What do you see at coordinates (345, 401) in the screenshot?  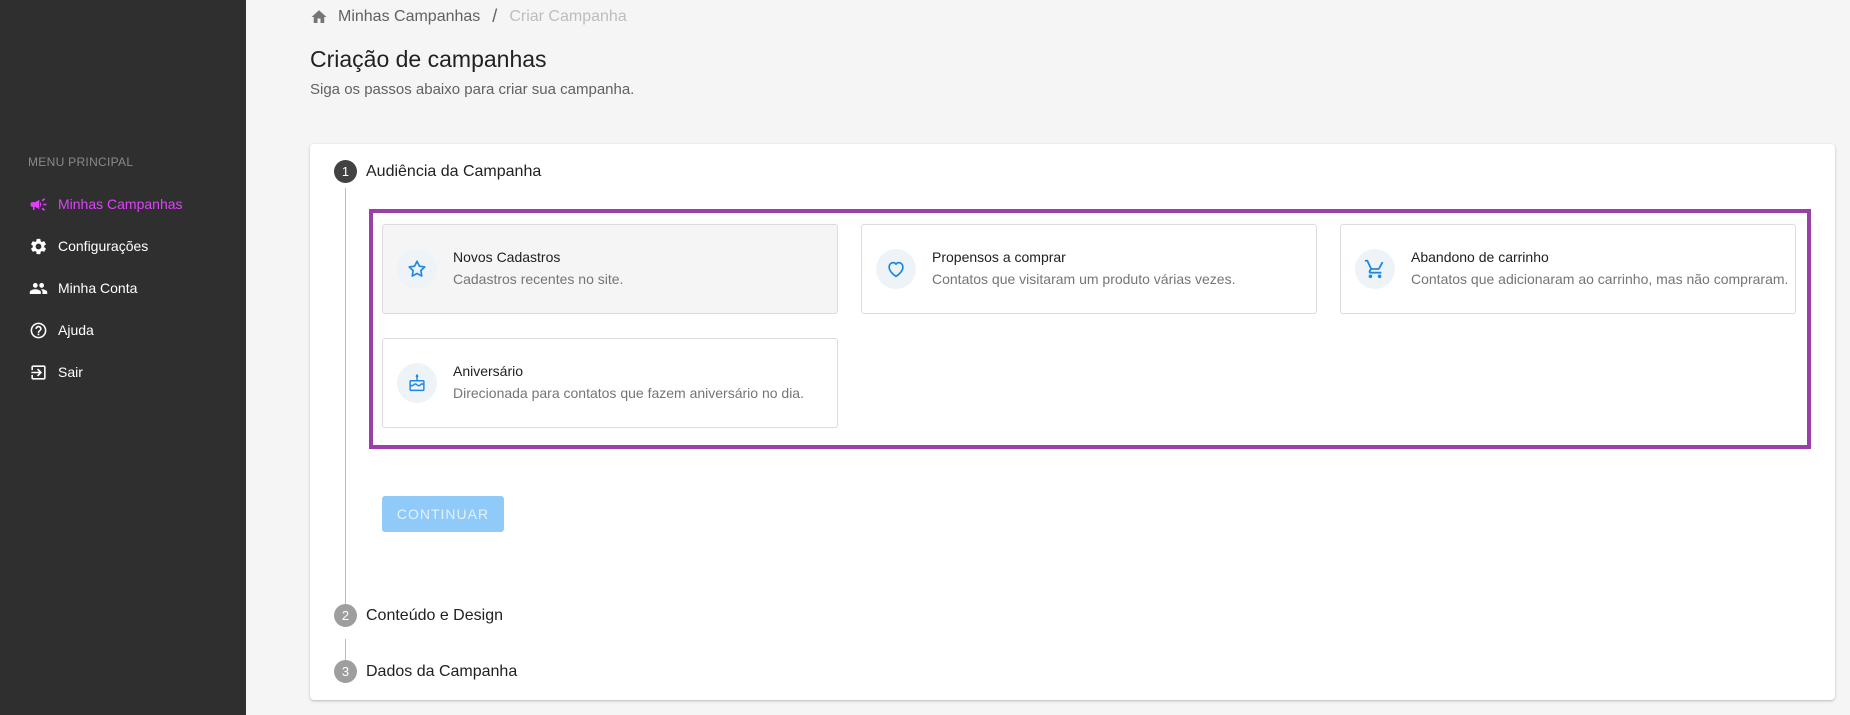 I see `step-connector-line` at bounding box center [345, 401].